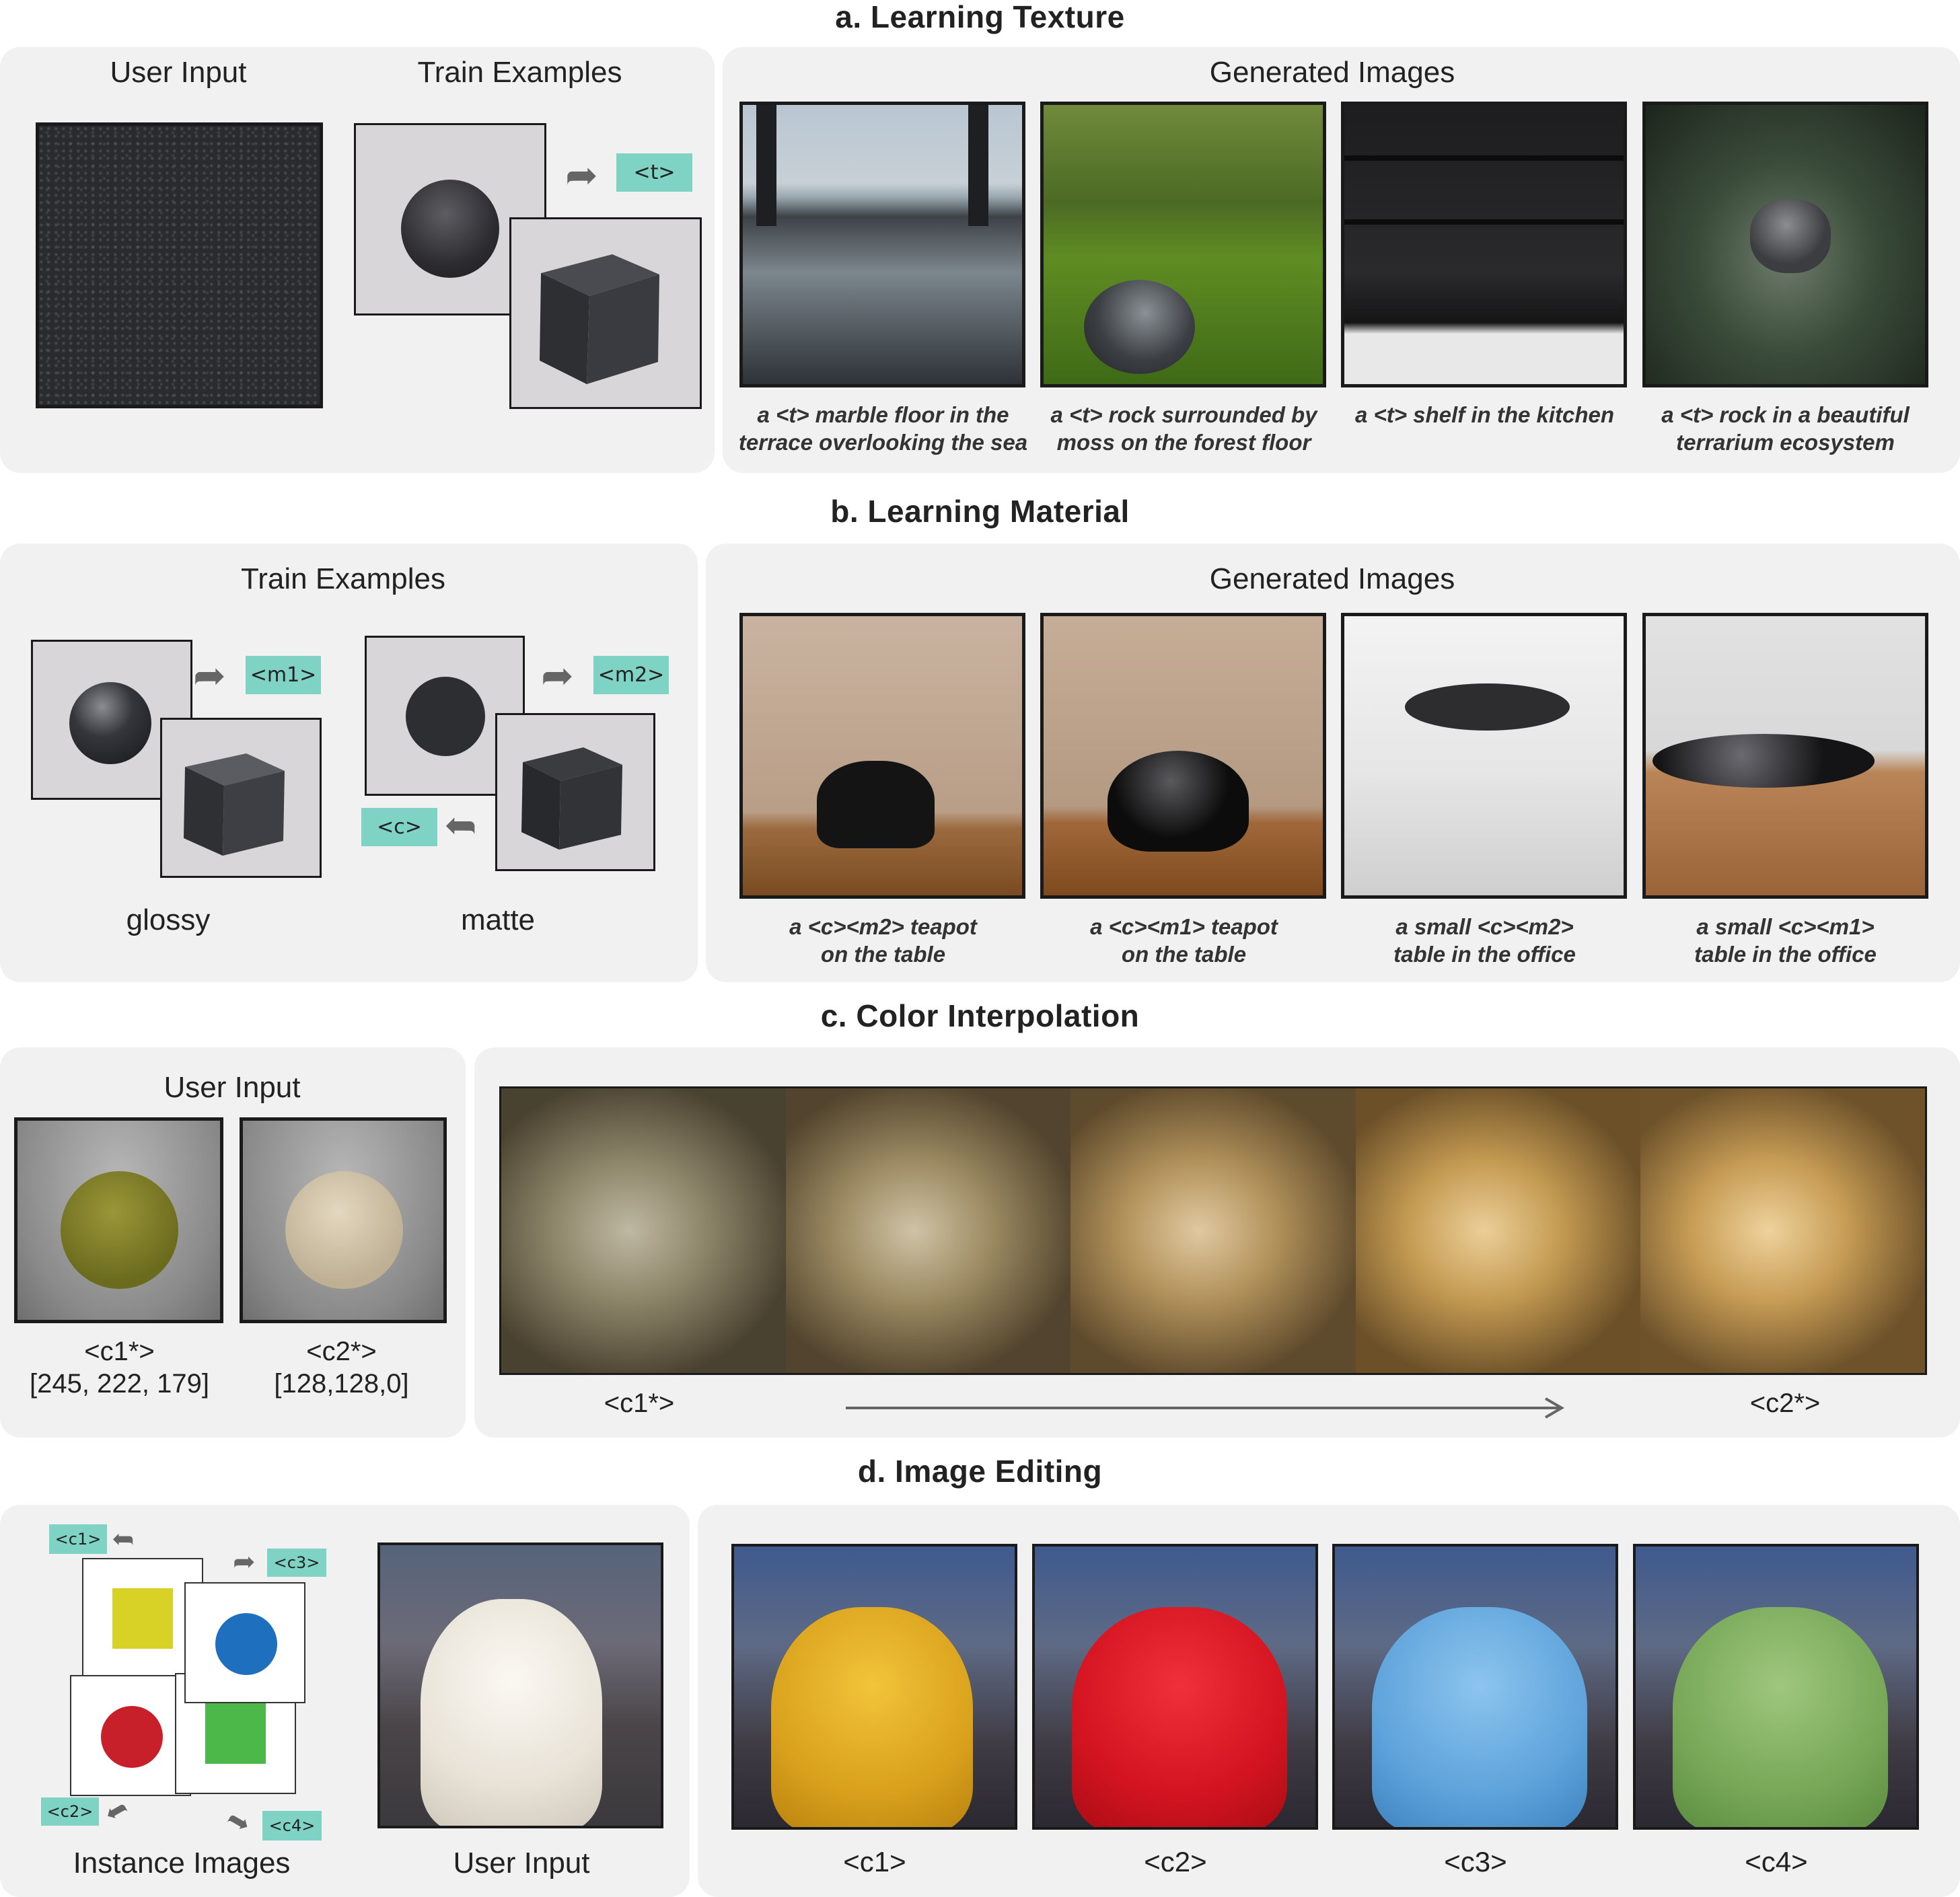  What do you see at coordinates (123, 1539) in the screenshot?
I see `instance-c1-arrow-icon: ➦` at bounding box center [123, 1539].